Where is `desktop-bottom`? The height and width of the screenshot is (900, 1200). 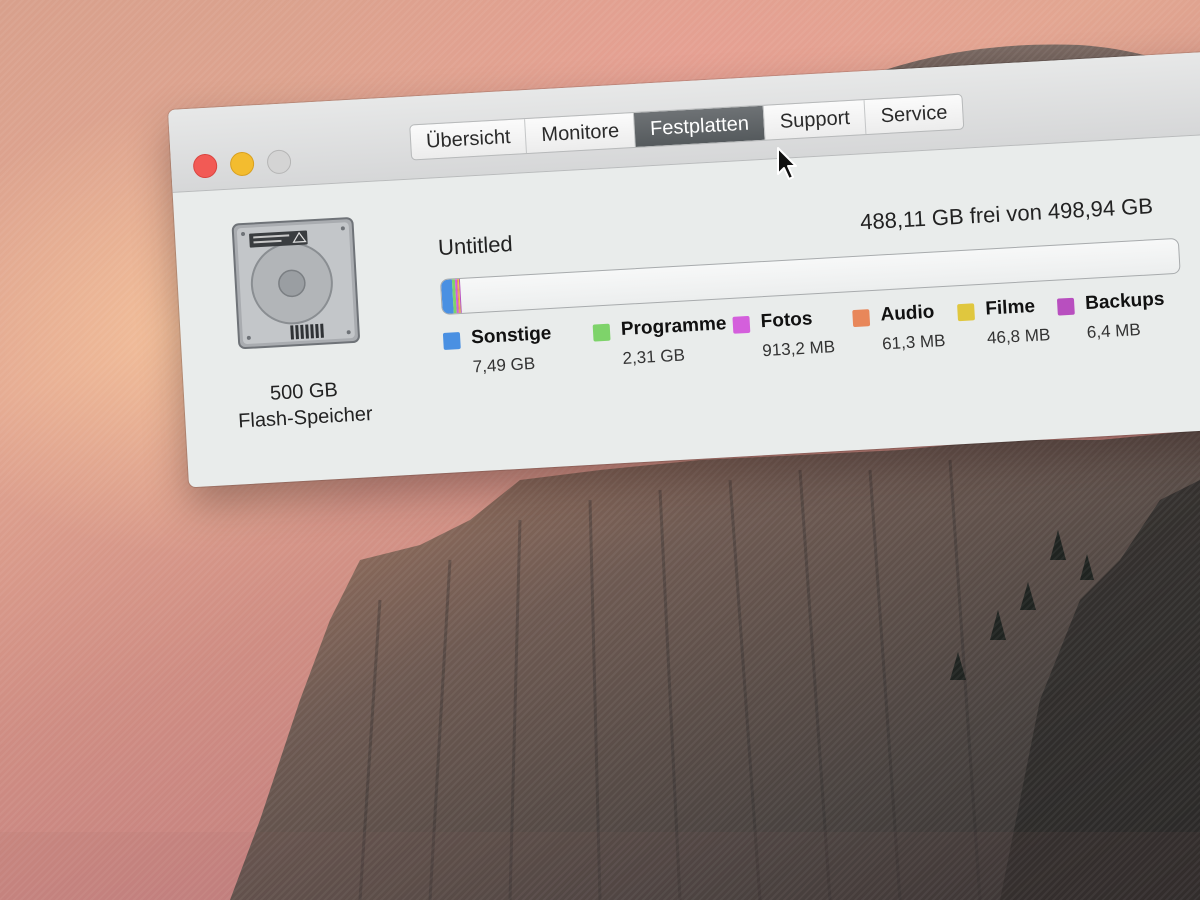
desktop-bottom is located at coordinates (600, 866).